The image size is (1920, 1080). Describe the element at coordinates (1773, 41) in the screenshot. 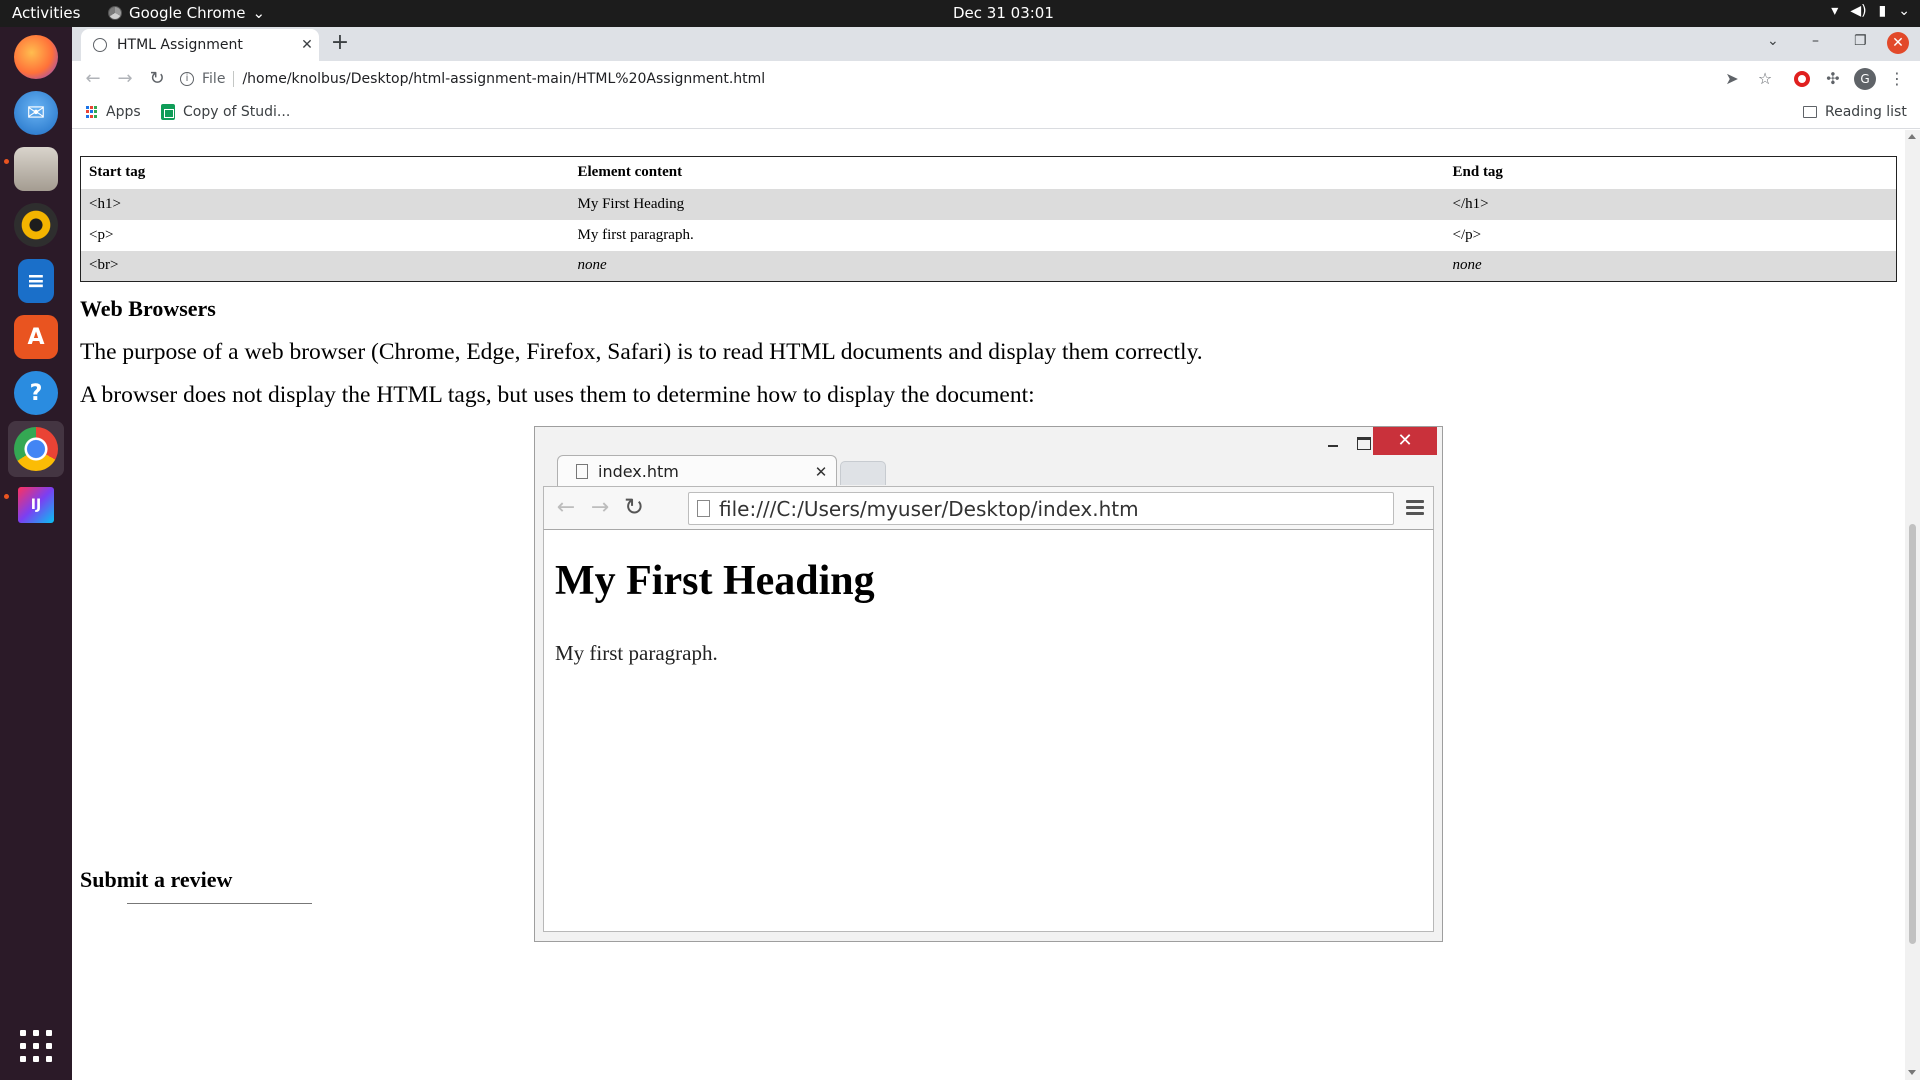

I see `tab-search-icon: ⌄` at that location.